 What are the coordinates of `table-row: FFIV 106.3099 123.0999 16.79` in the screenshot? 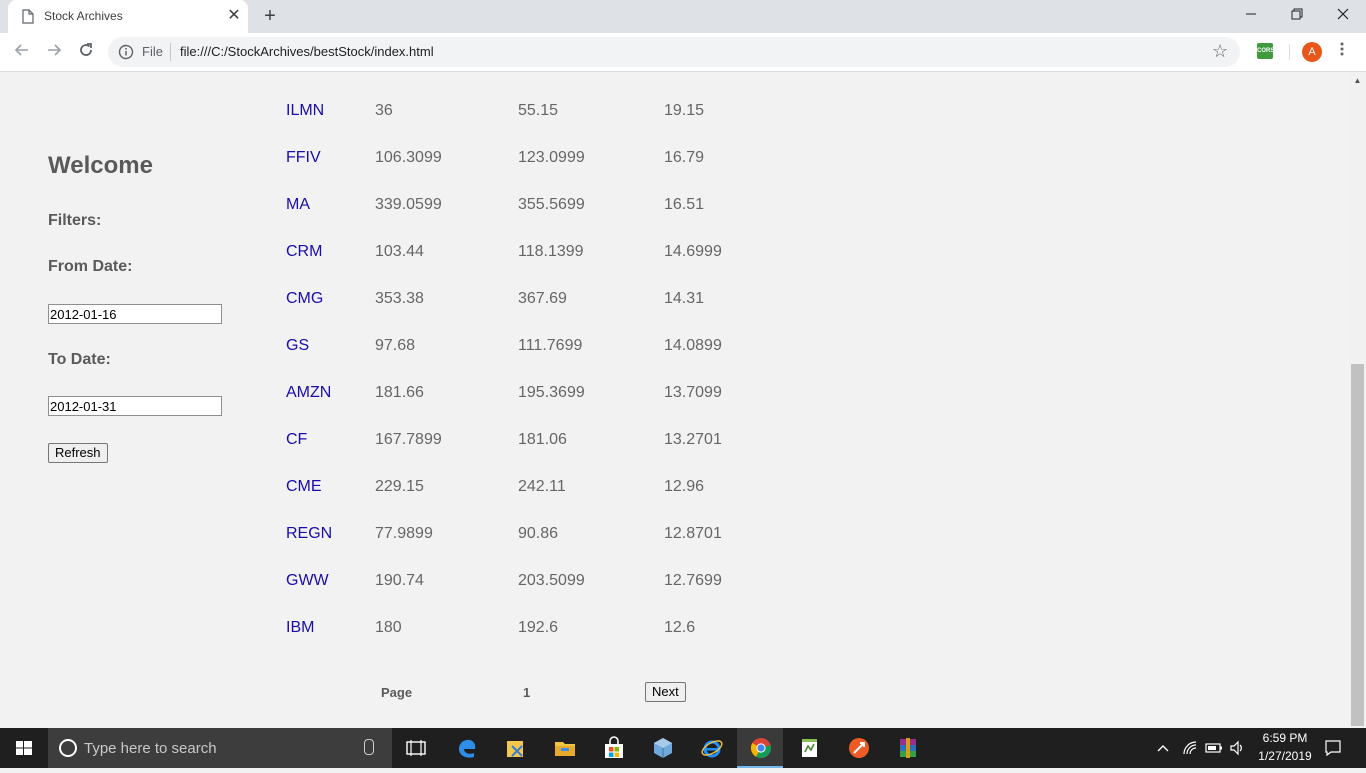 It's located at (670, 161).